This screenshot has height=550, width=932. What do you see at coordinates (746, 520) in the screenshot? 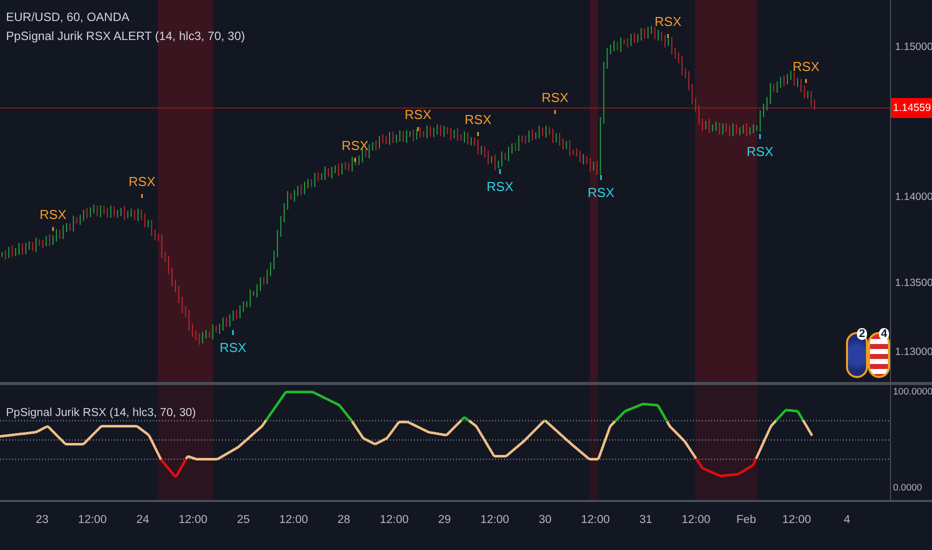
I see `time-tick-label: Feb` at bounding box center [746, 520].